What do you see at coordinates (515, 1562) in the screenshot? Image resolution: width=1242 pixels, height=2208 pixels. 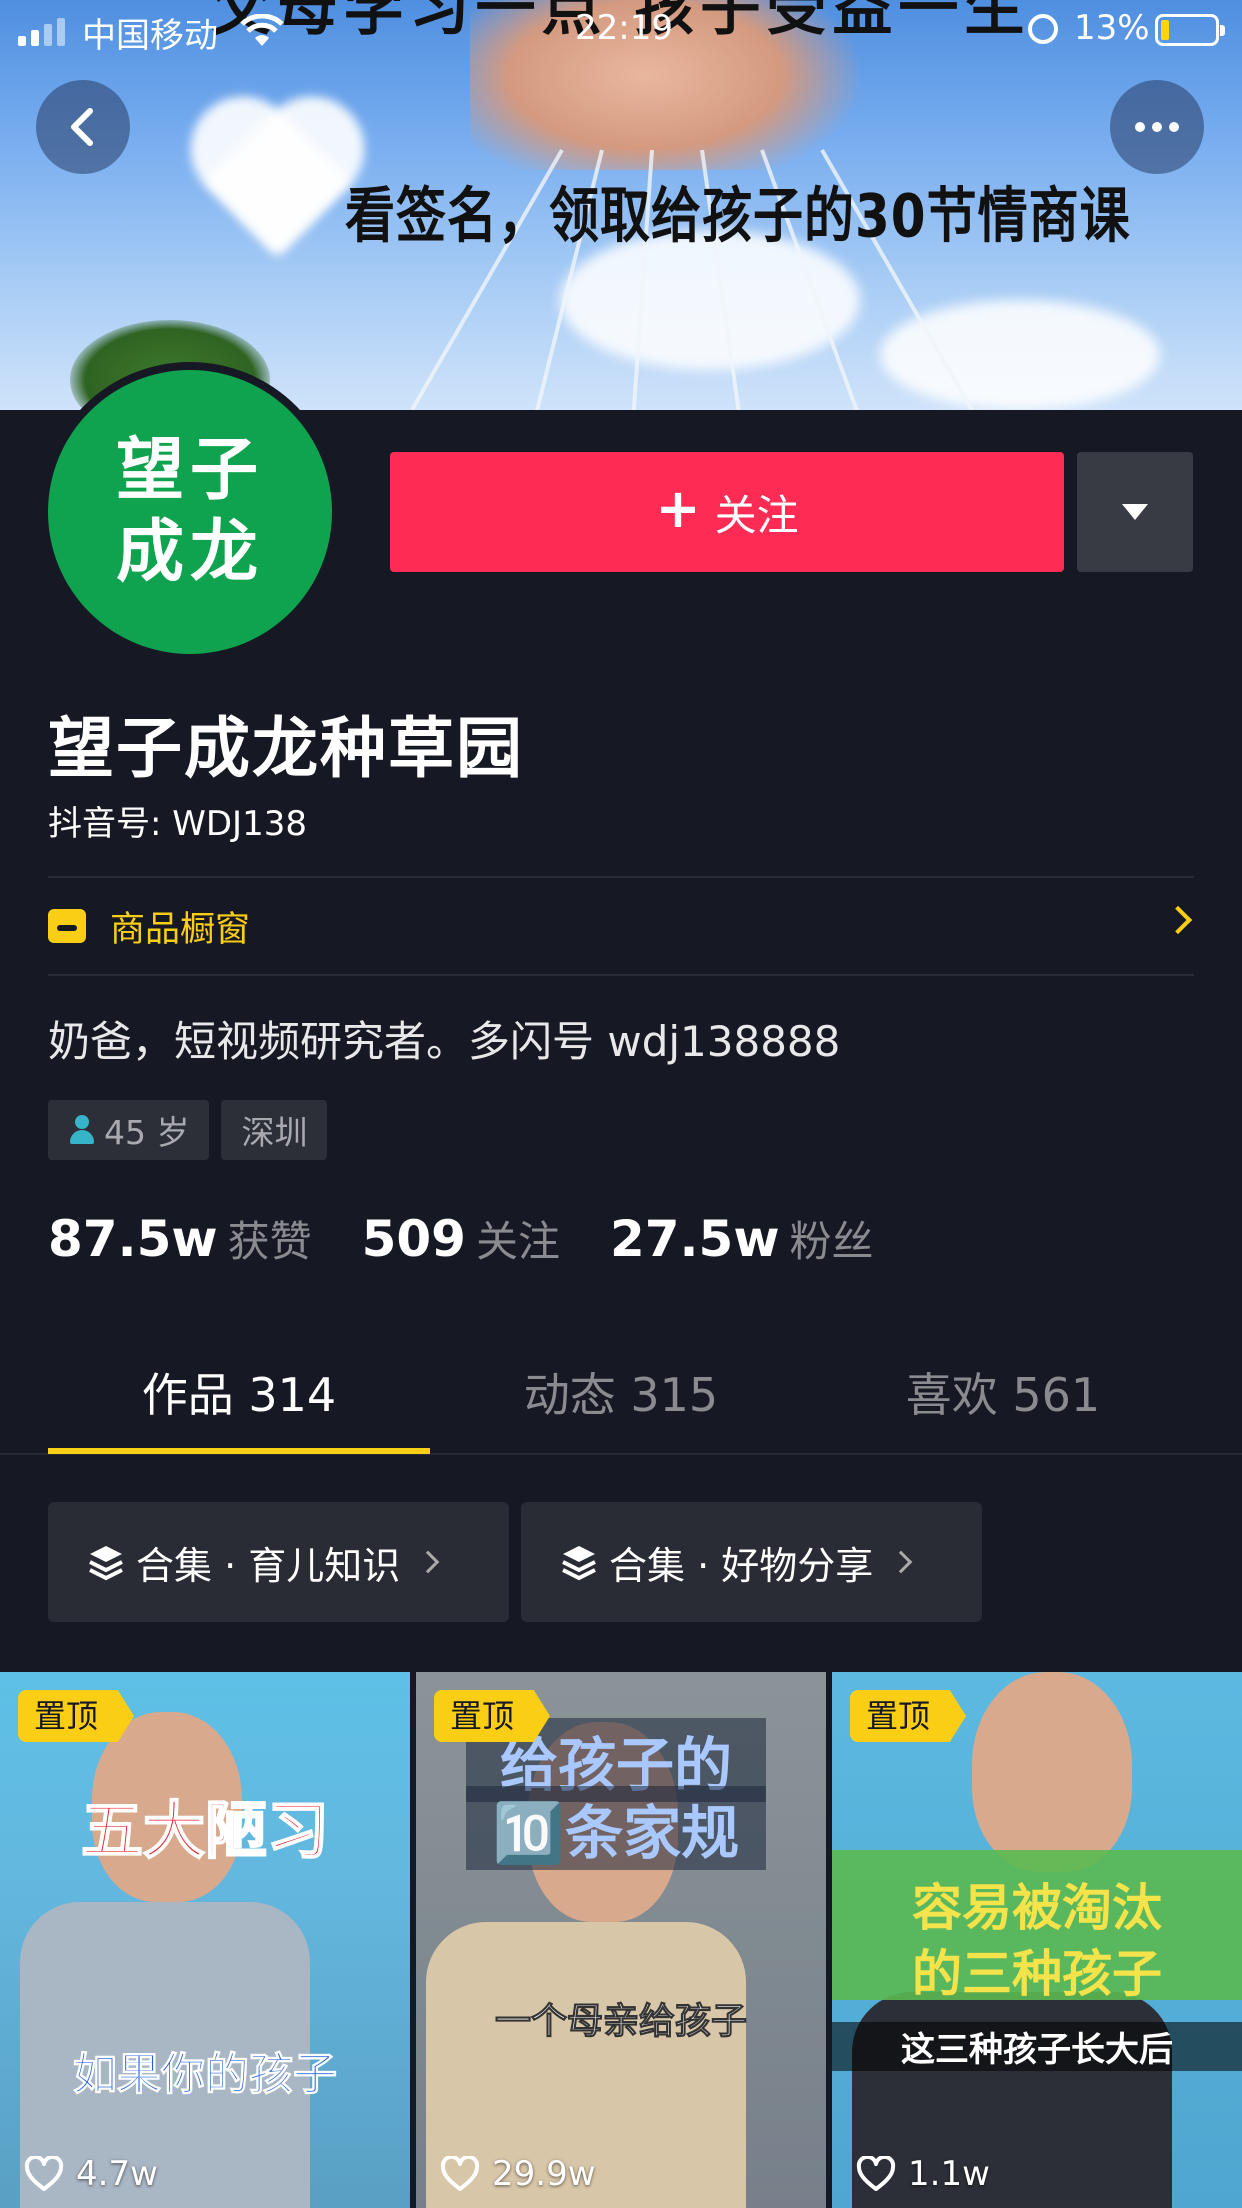 I see `collections-row: 合集 · 育儿知识 合集 · 好物分享` at bounding box center [515, 1562].